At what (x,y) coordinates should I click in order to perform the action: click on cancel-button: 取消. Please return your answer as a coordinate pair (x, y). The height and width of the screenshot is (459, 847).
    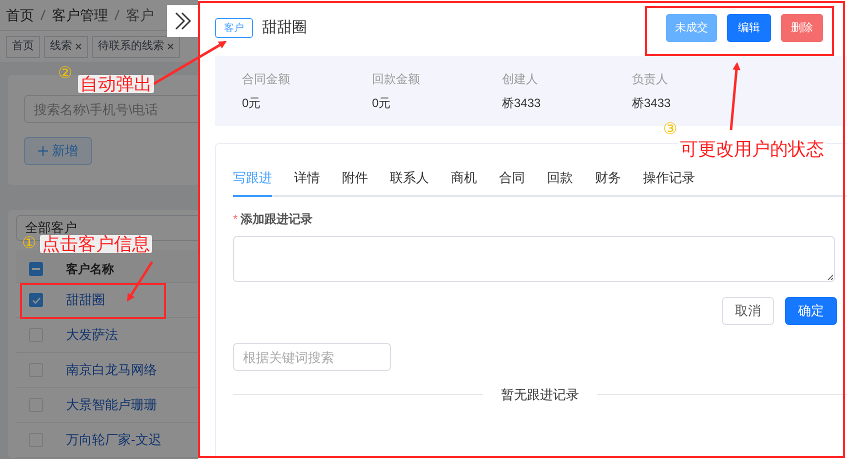
    Looking at the image, I should click on (748, 311).